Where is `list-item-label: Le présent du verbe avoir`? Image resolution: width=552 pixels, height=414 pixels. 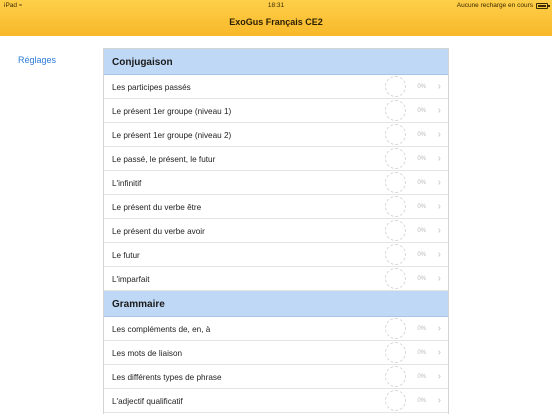 list-item-label: Le présent du verbe avoir is located at coordinates (158, 231).